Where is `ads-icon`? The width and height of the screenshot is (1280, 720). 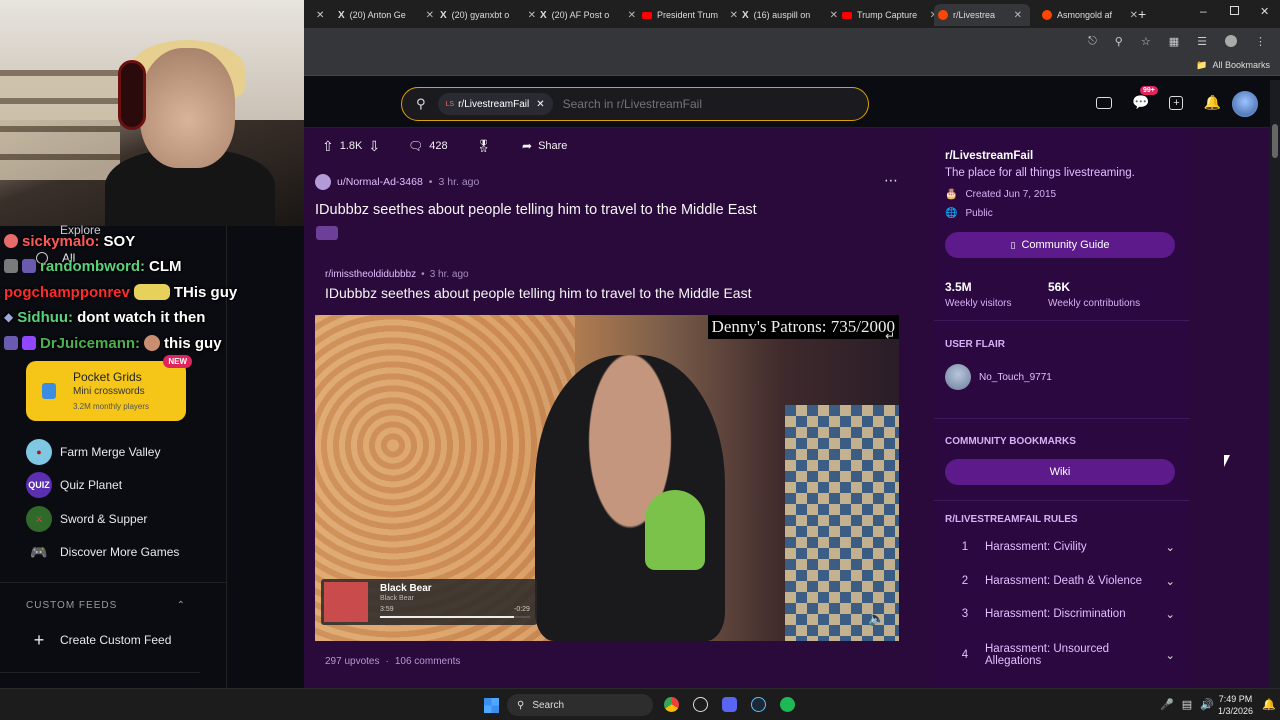 ads-icon is located at coordinates (1104, 102).